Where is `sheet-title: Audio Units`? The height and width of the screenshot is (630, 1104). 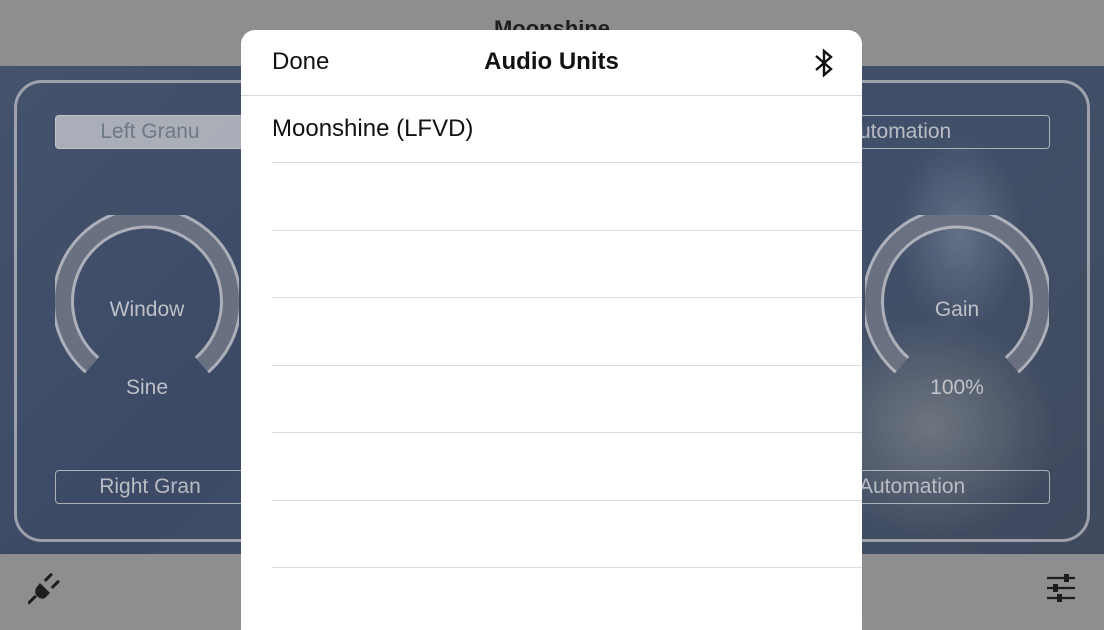 sheet-title: Audio Units is located at coordinates (551, 62).